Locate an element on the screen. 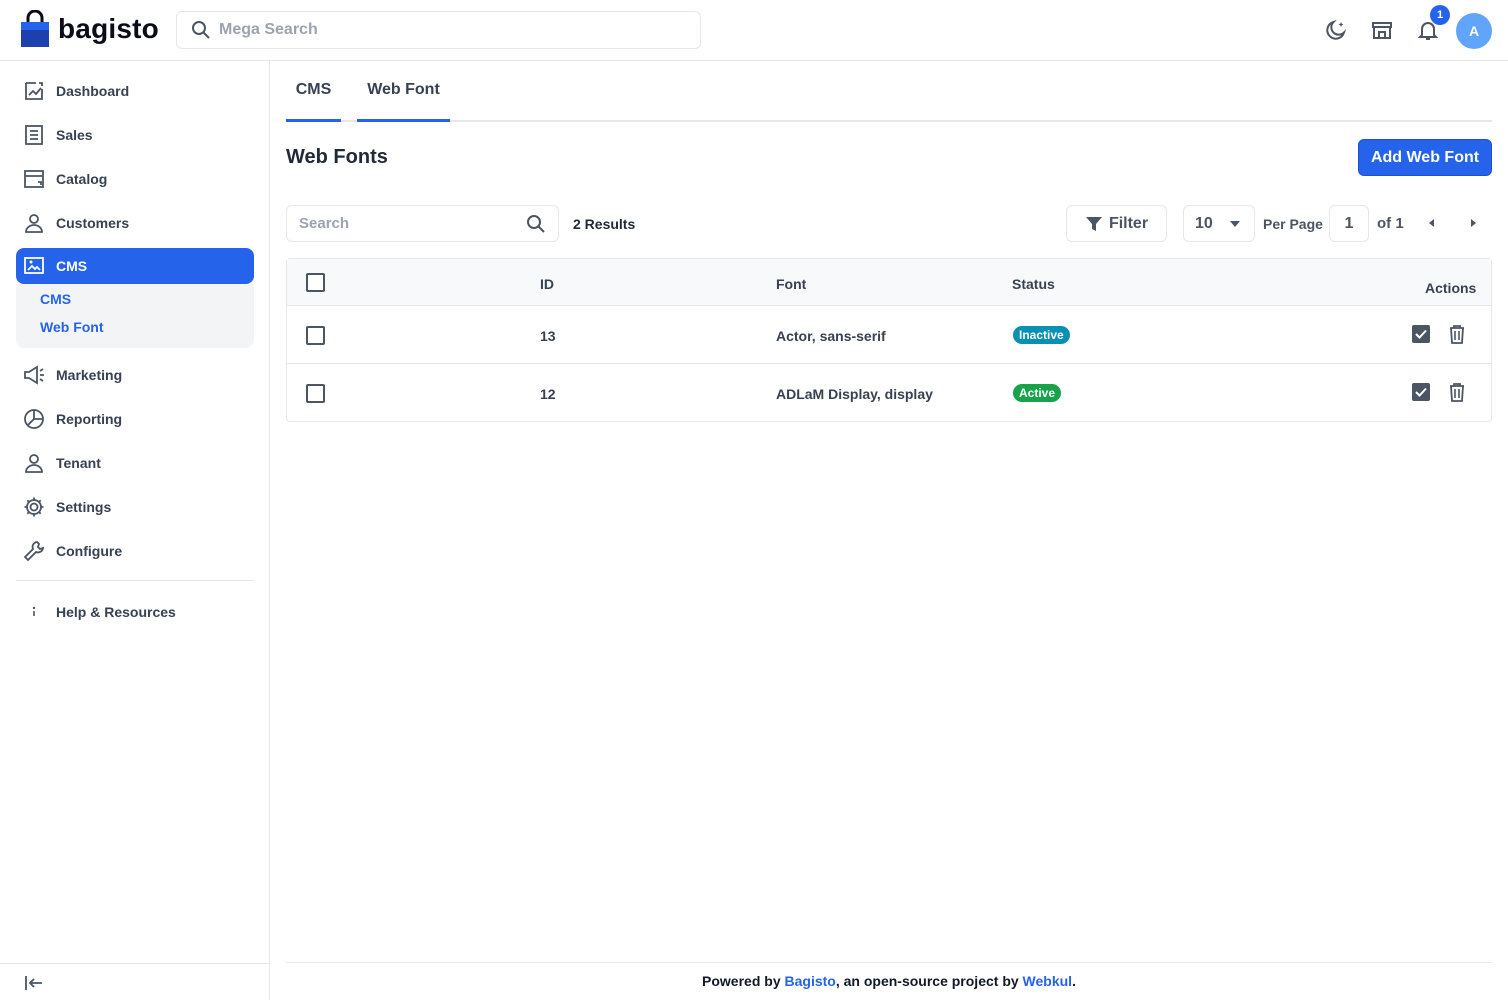  per-page-label: Per Page is located at coordinates (1293, 224).